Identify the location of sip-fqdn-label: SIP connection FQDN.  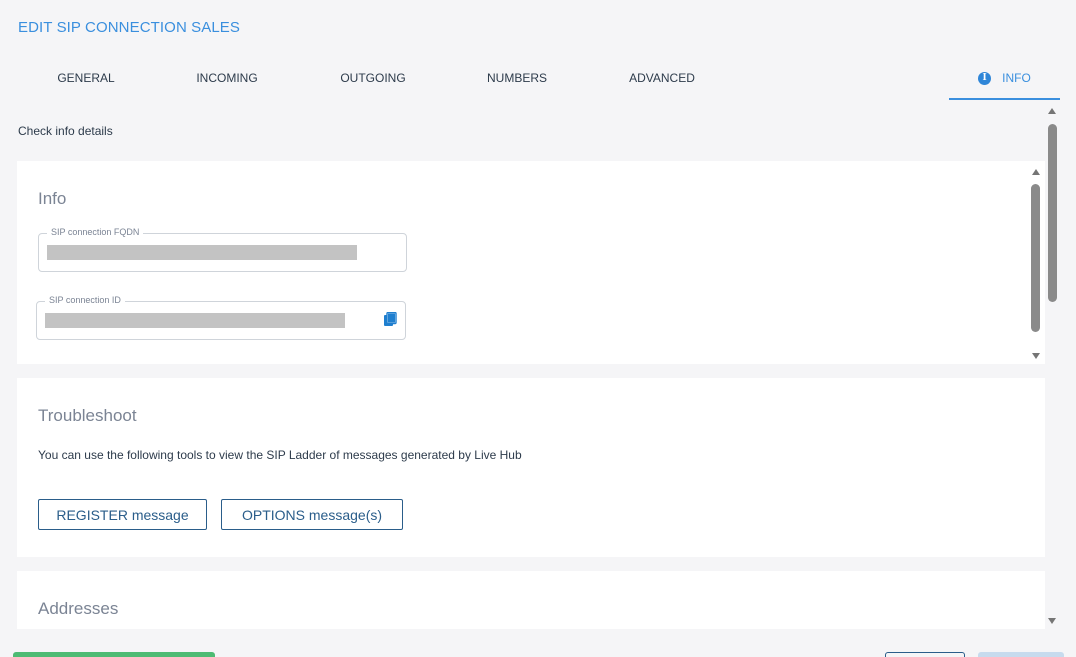
(95, 232).